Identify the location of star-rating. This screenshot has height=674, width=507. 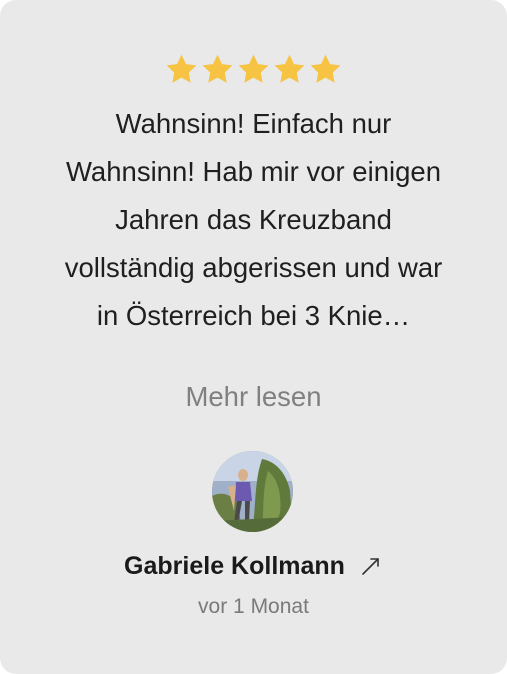
(253, 69).